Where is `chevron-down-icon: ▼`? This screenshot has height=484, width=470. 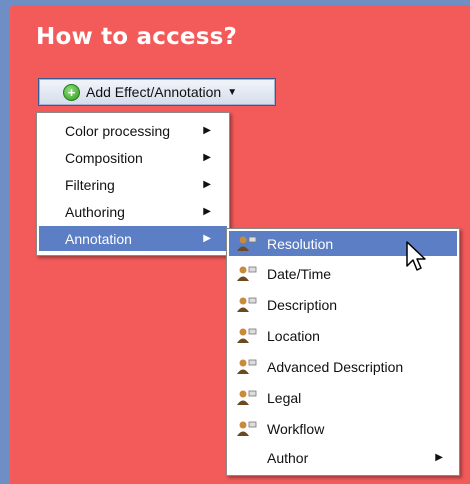 chevron-down-icon: ▼ is located at coordinates (232, 92).